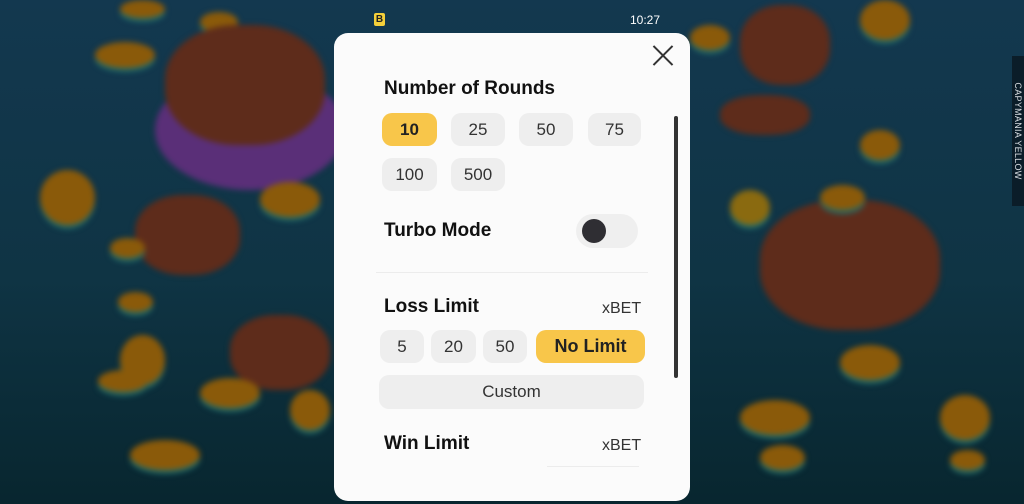  Describe the element at coordinates (379, 19) in the screenshot. I see `status-badge: B` at that location.